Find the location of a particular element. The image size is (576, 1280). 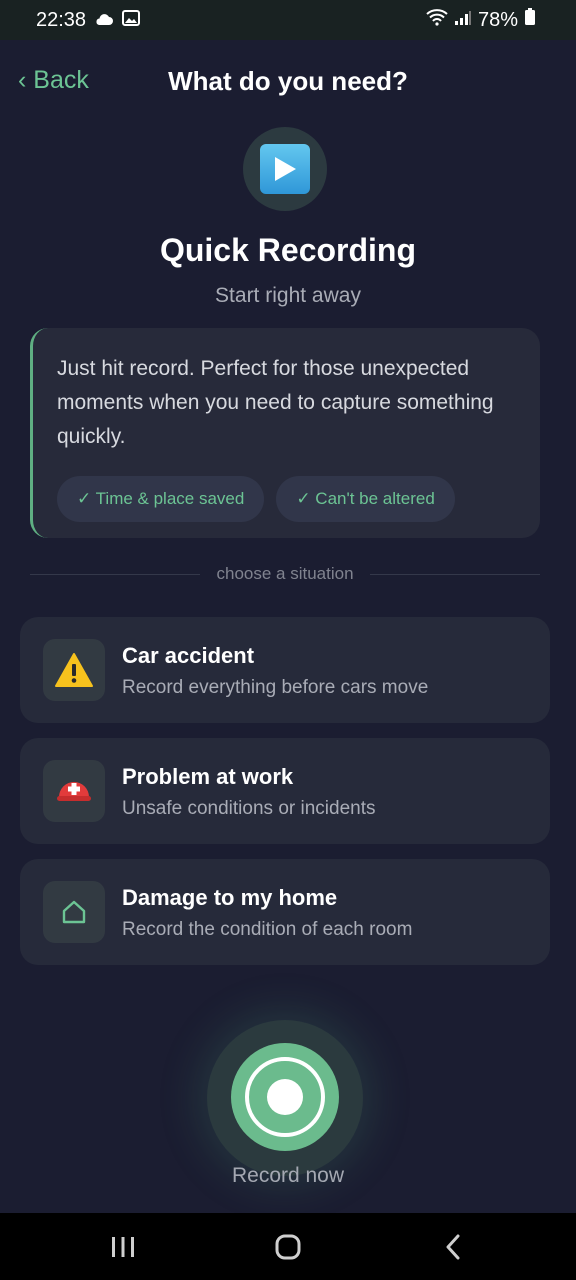

status-right: 78% is located at coordinates (481, 20).